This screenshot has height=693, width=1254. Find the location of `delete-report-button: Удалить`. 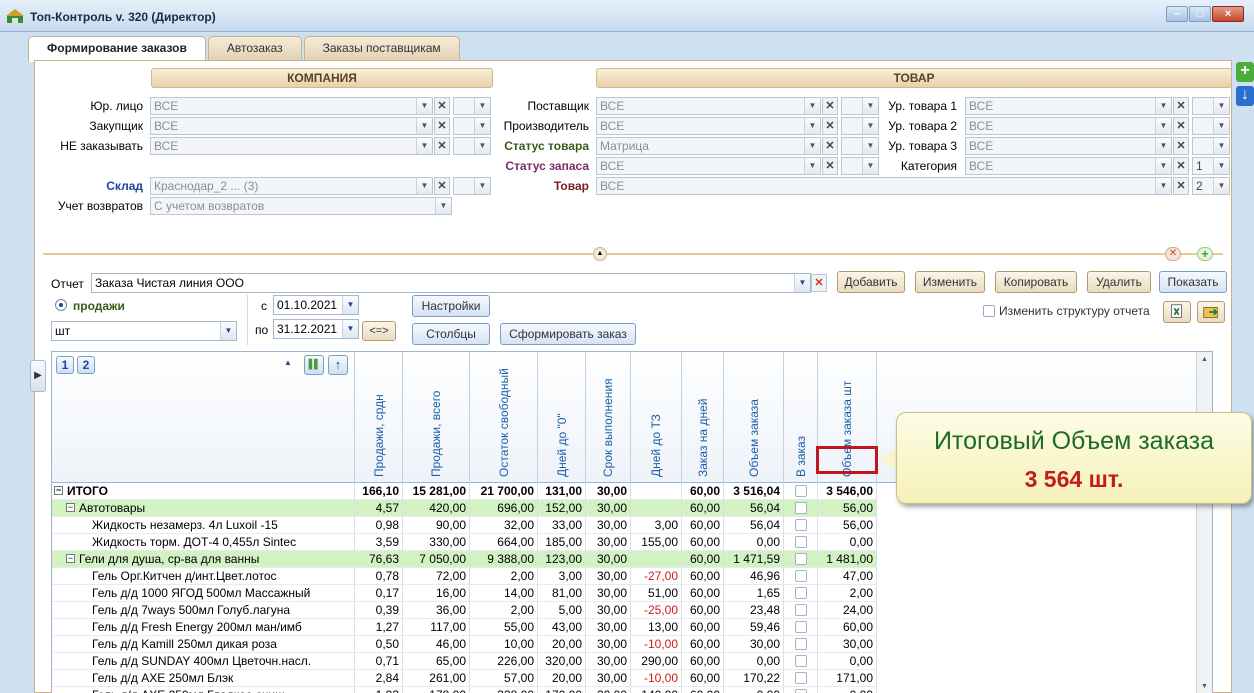

delete-report-button: Удалить is located at coordinates (1119, 282).